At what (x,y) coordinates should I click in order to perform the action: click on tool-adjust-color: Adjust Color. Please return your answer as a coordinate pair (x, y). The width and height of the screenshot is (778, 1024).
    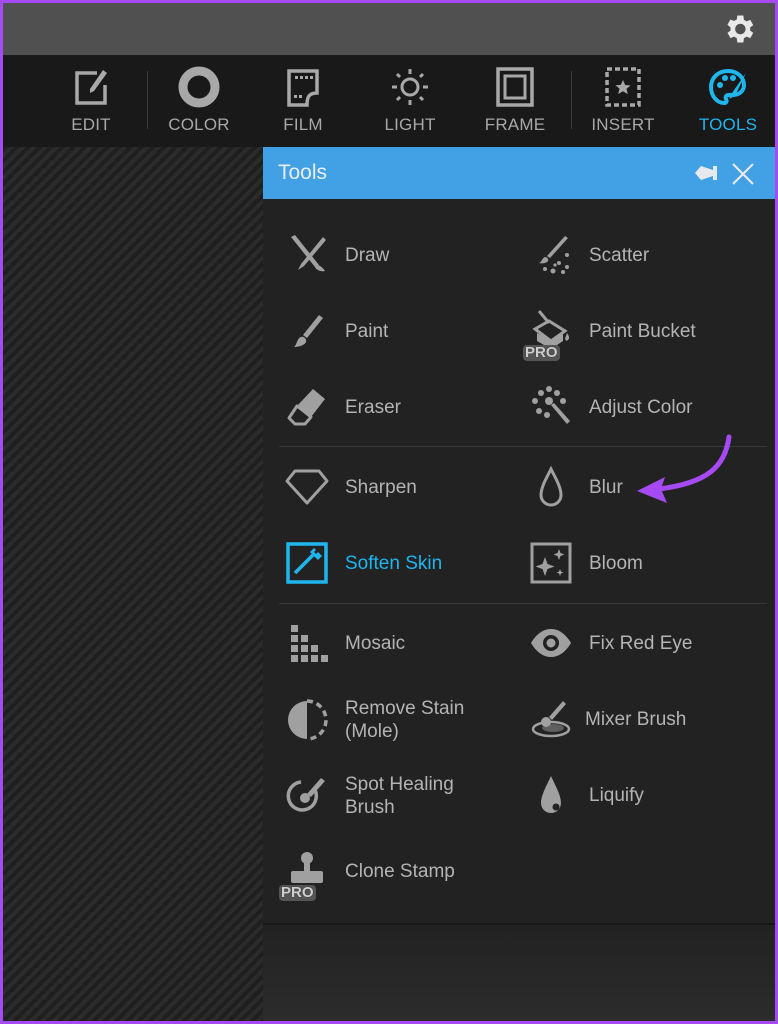
    Looking at the image, I should click on (611, 407).